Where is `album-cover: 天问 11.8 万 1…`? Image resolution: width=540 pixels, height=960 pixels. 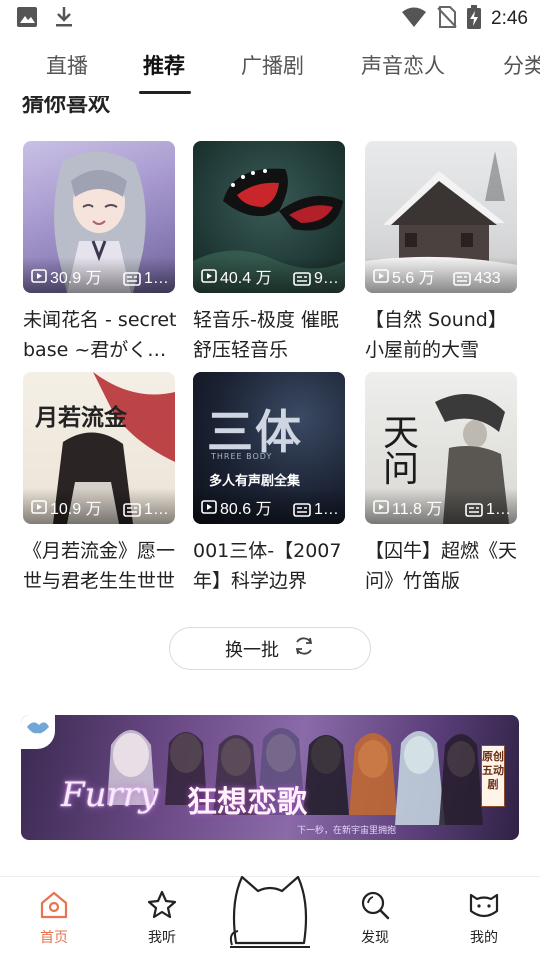
album-cover: 天问 11.8 万 1… is located at coordinates (441, 448).